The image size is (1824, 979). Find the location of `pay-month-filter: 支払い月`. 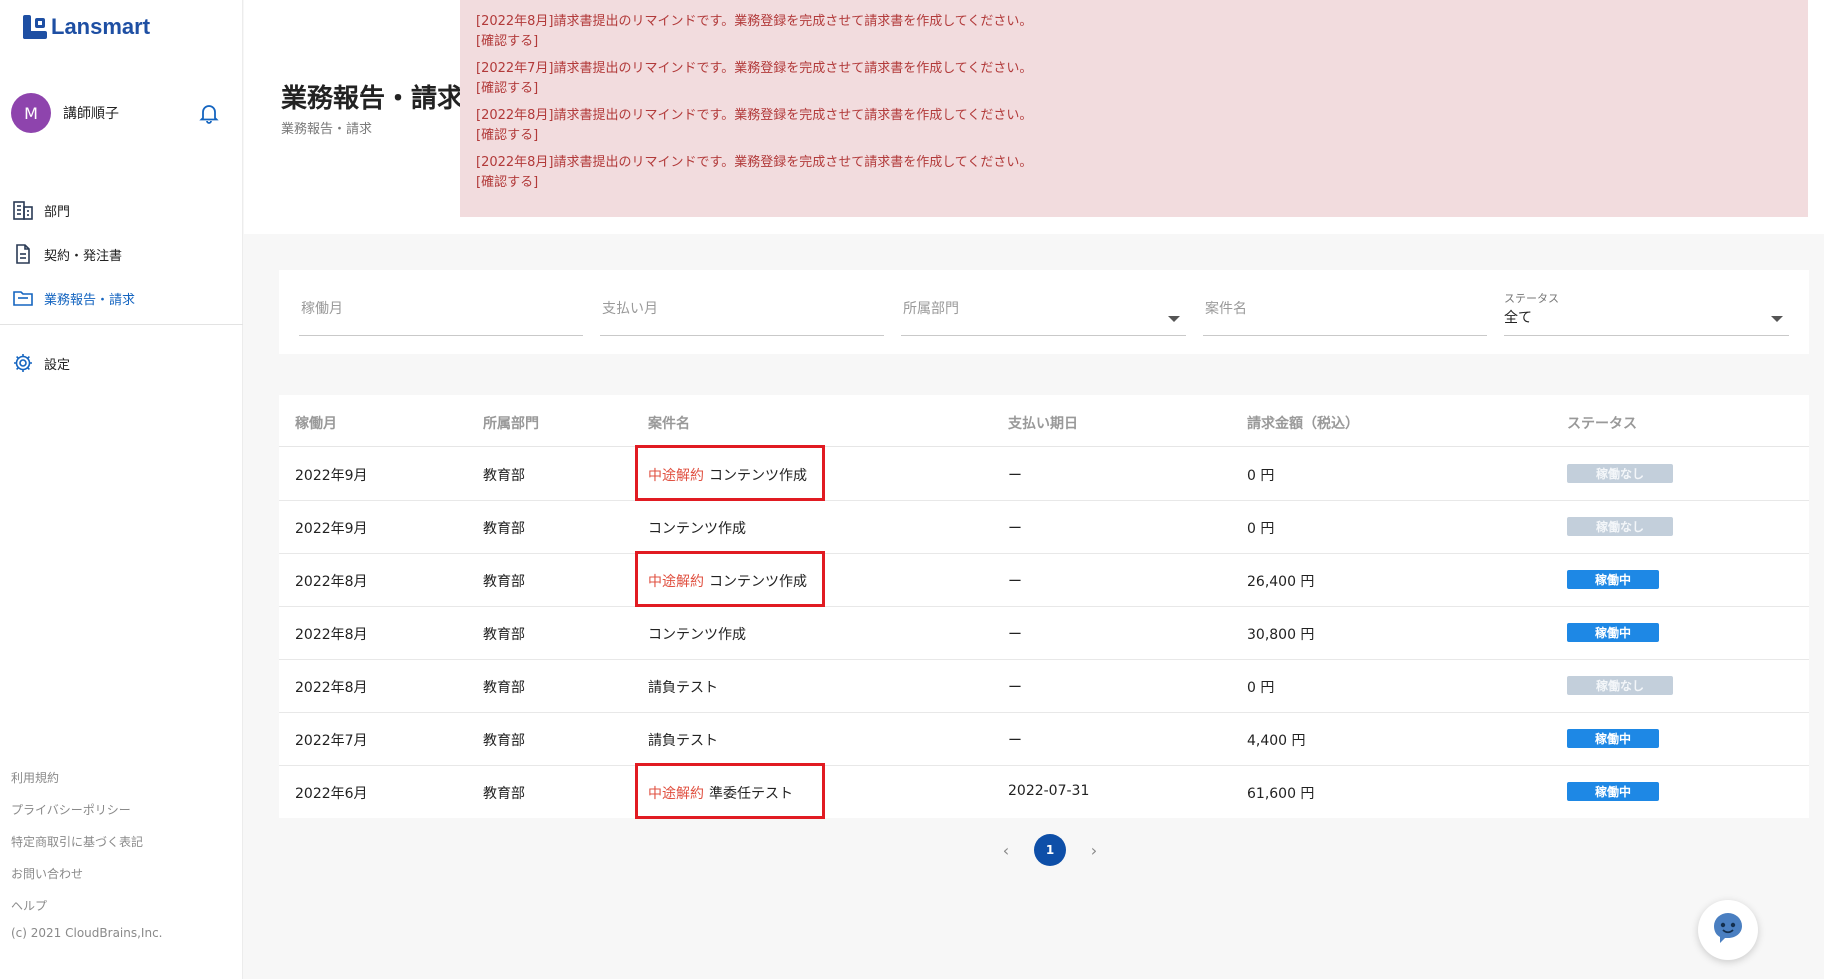

pay-month-filter: 支払い月 is located at coordinates (742, 313).